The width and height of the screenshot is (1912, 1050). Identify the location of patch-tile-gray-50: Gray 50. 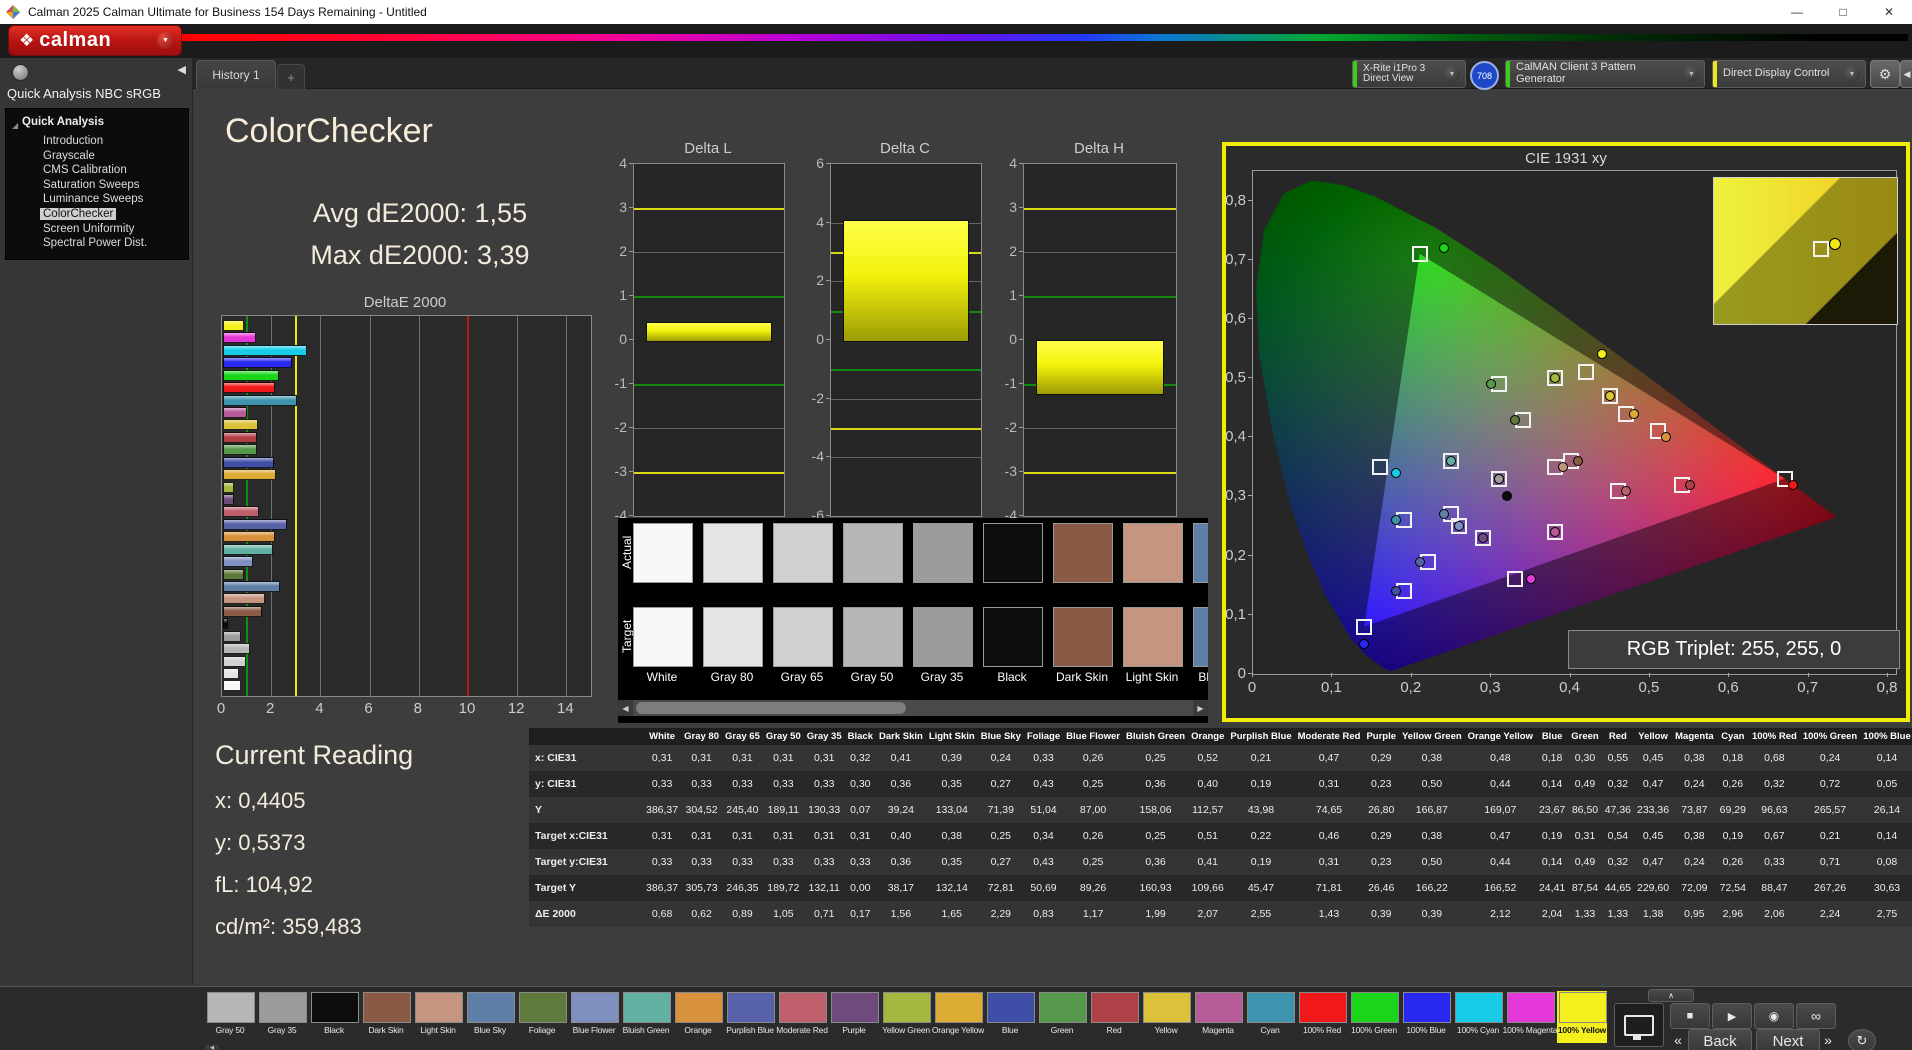
(230, 1017).